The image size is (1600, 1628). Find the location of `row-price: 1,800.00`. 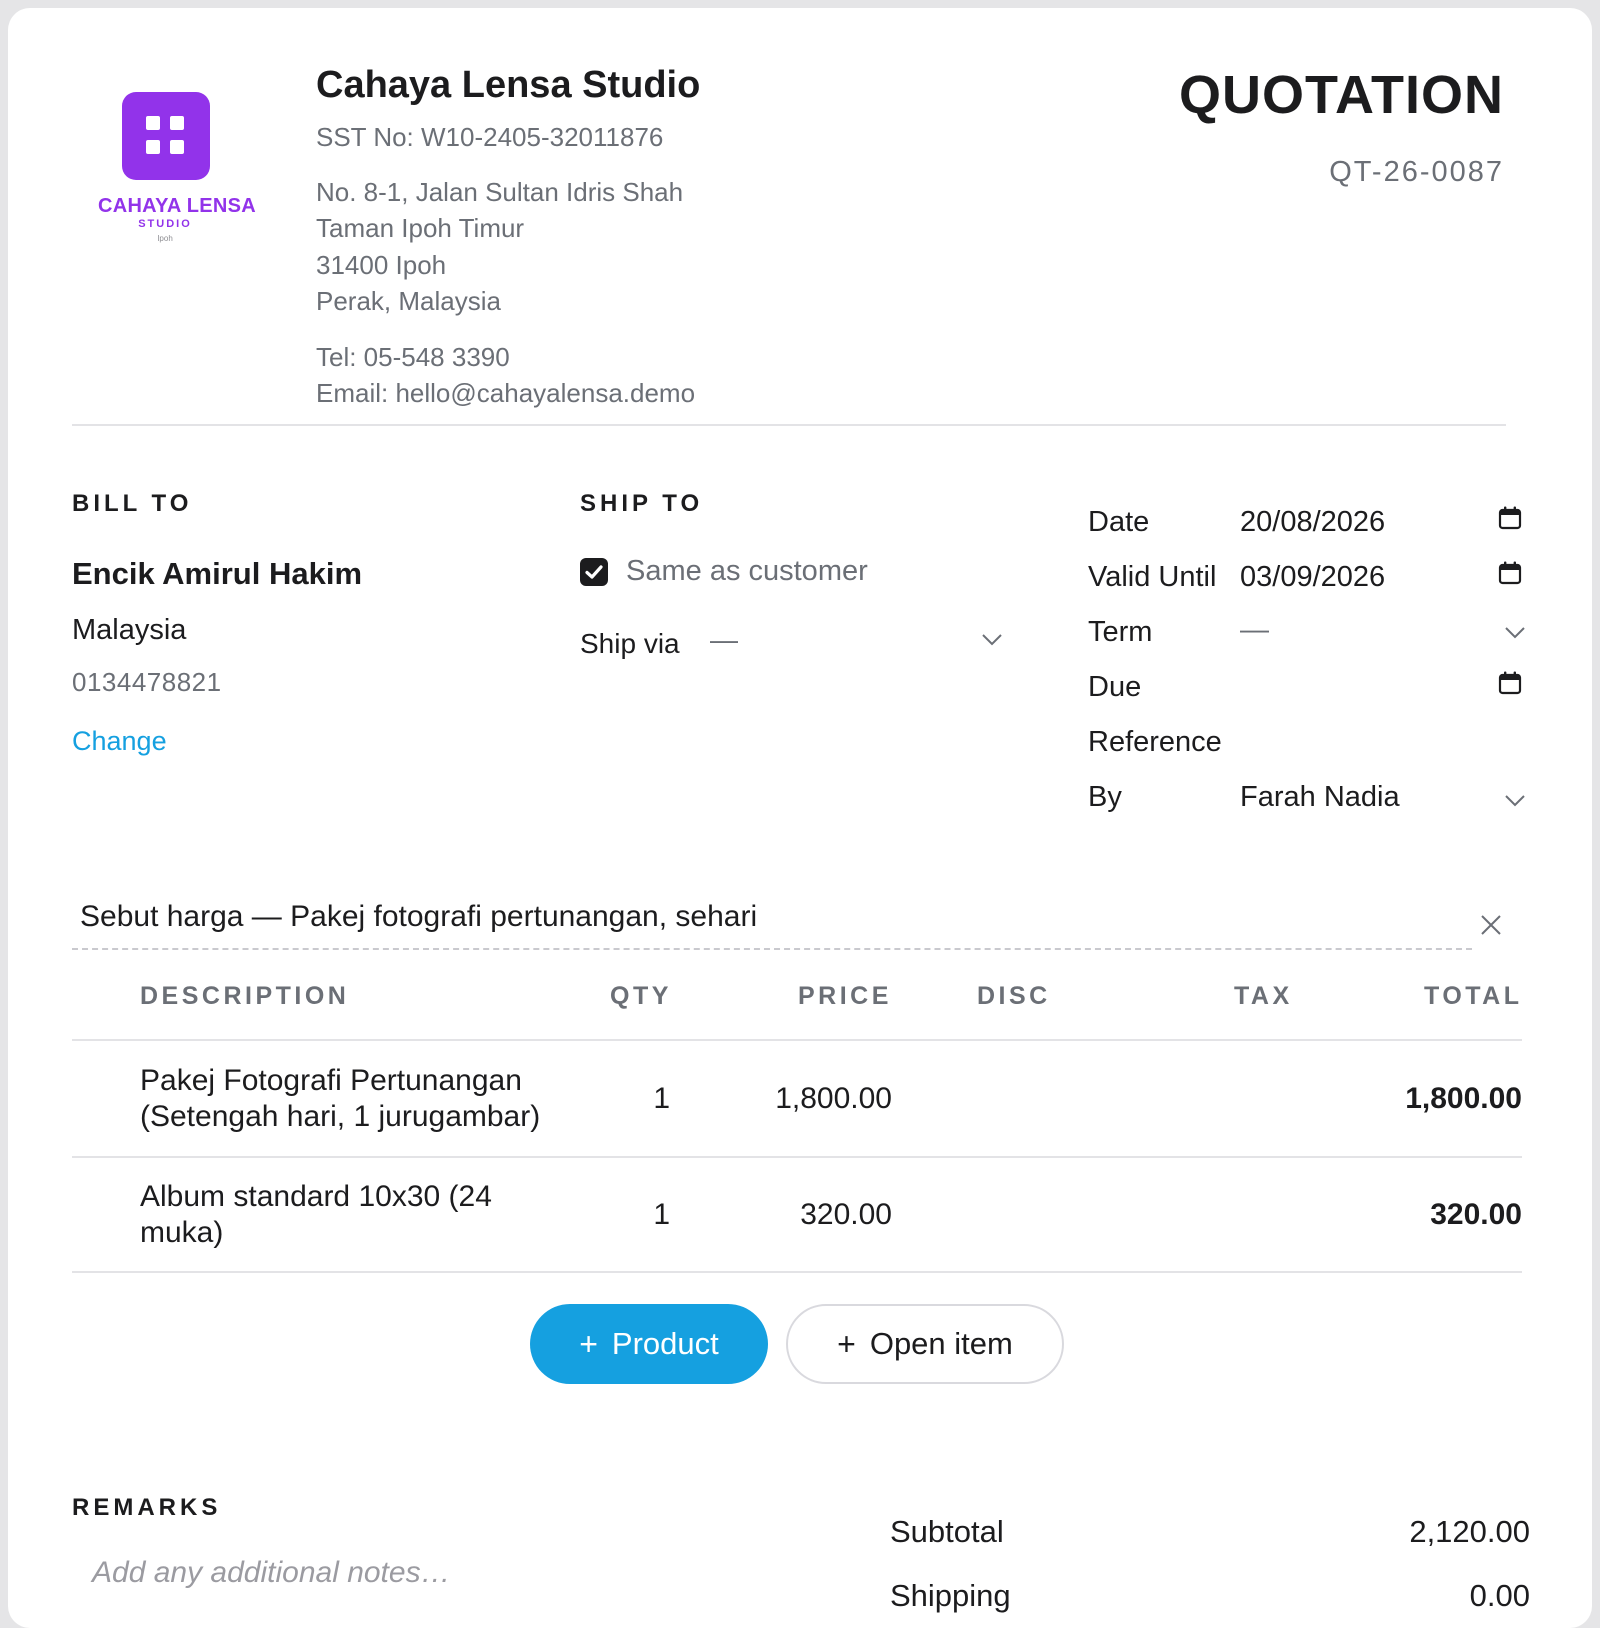

row-price: 1,800.00 is located at coordinates (833, 1098).